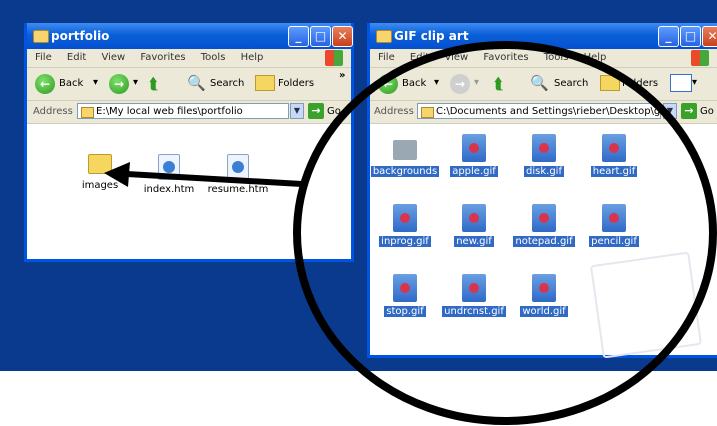  Describe the element at coordinates (169, 174) in the screenshot. I see `file-item-index: index.htm` at that location.